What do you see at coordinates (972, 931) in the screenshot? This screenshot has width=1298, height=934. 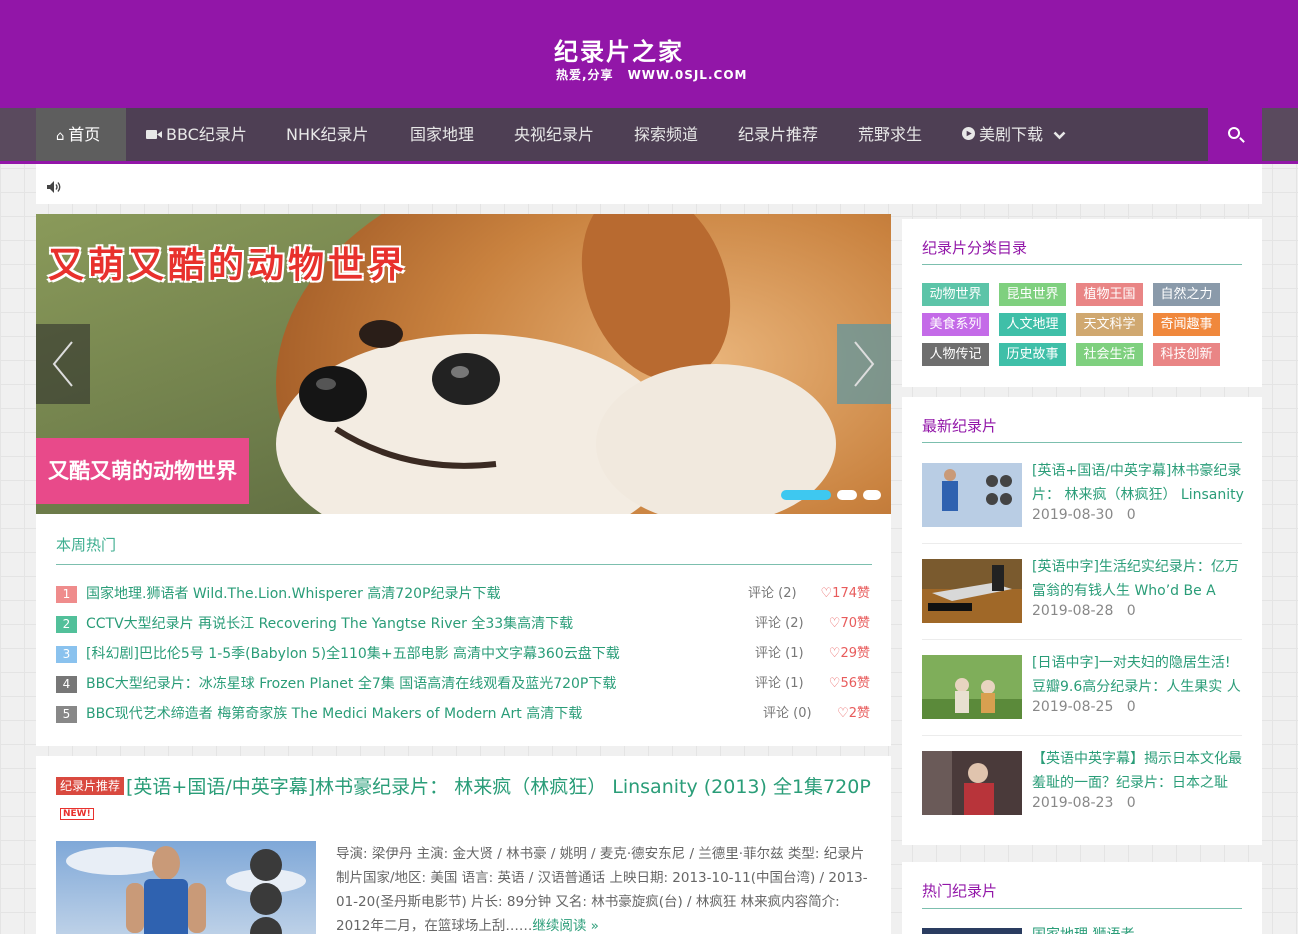 I see `popular-thumbnail` at bounding box center [972, 931].